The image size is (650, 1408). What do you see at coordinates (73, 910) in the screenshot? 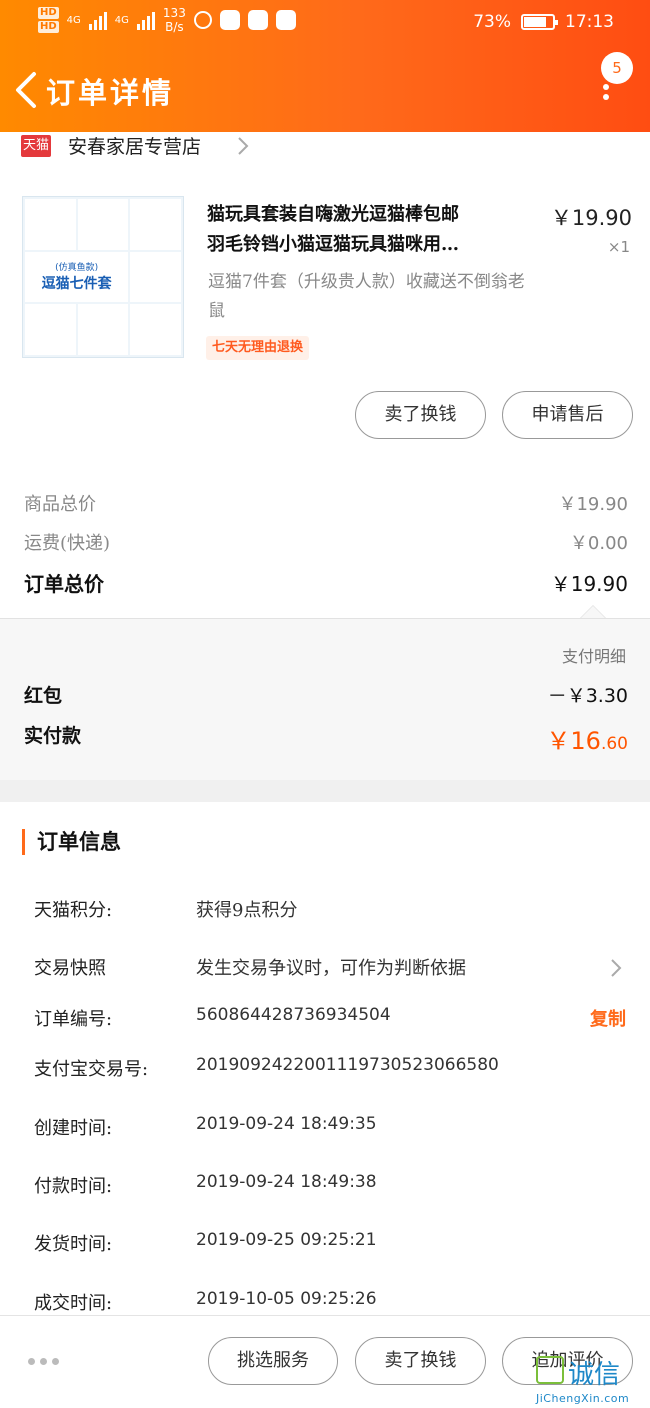
I see `points-label: 天猫积分:` at bounding box center [73, 910].